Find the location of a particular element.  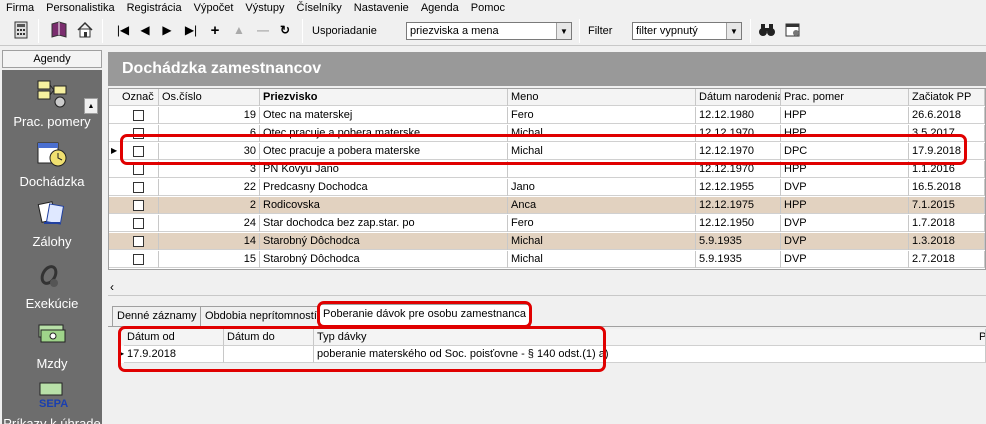

last-record-icon: ▶| is located at coordinates (191, 30).